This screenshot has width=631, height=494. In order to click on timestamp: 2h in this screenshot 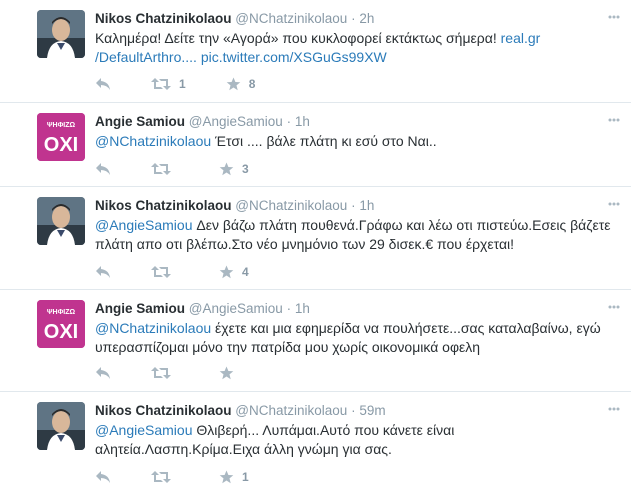, I will do `click(366, 18)`.